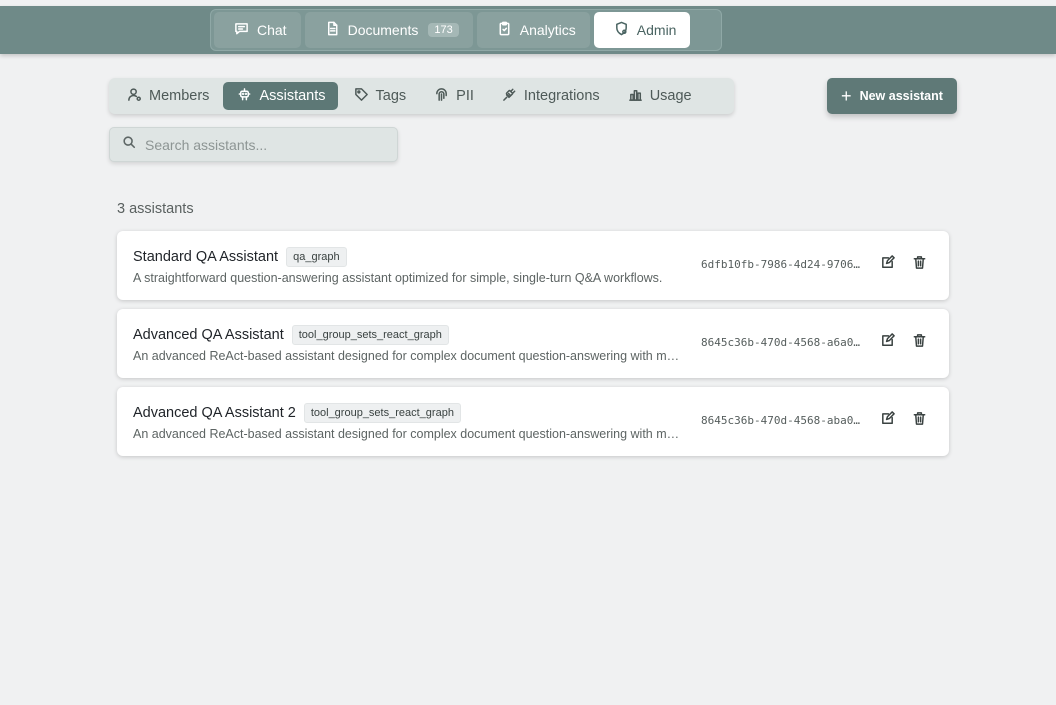 The image size is (1056, 705). What do you see at coordinates (383, 30) in the screenshot?
I see `nav-documents-label: Documents` at bounding box center [383, 30].